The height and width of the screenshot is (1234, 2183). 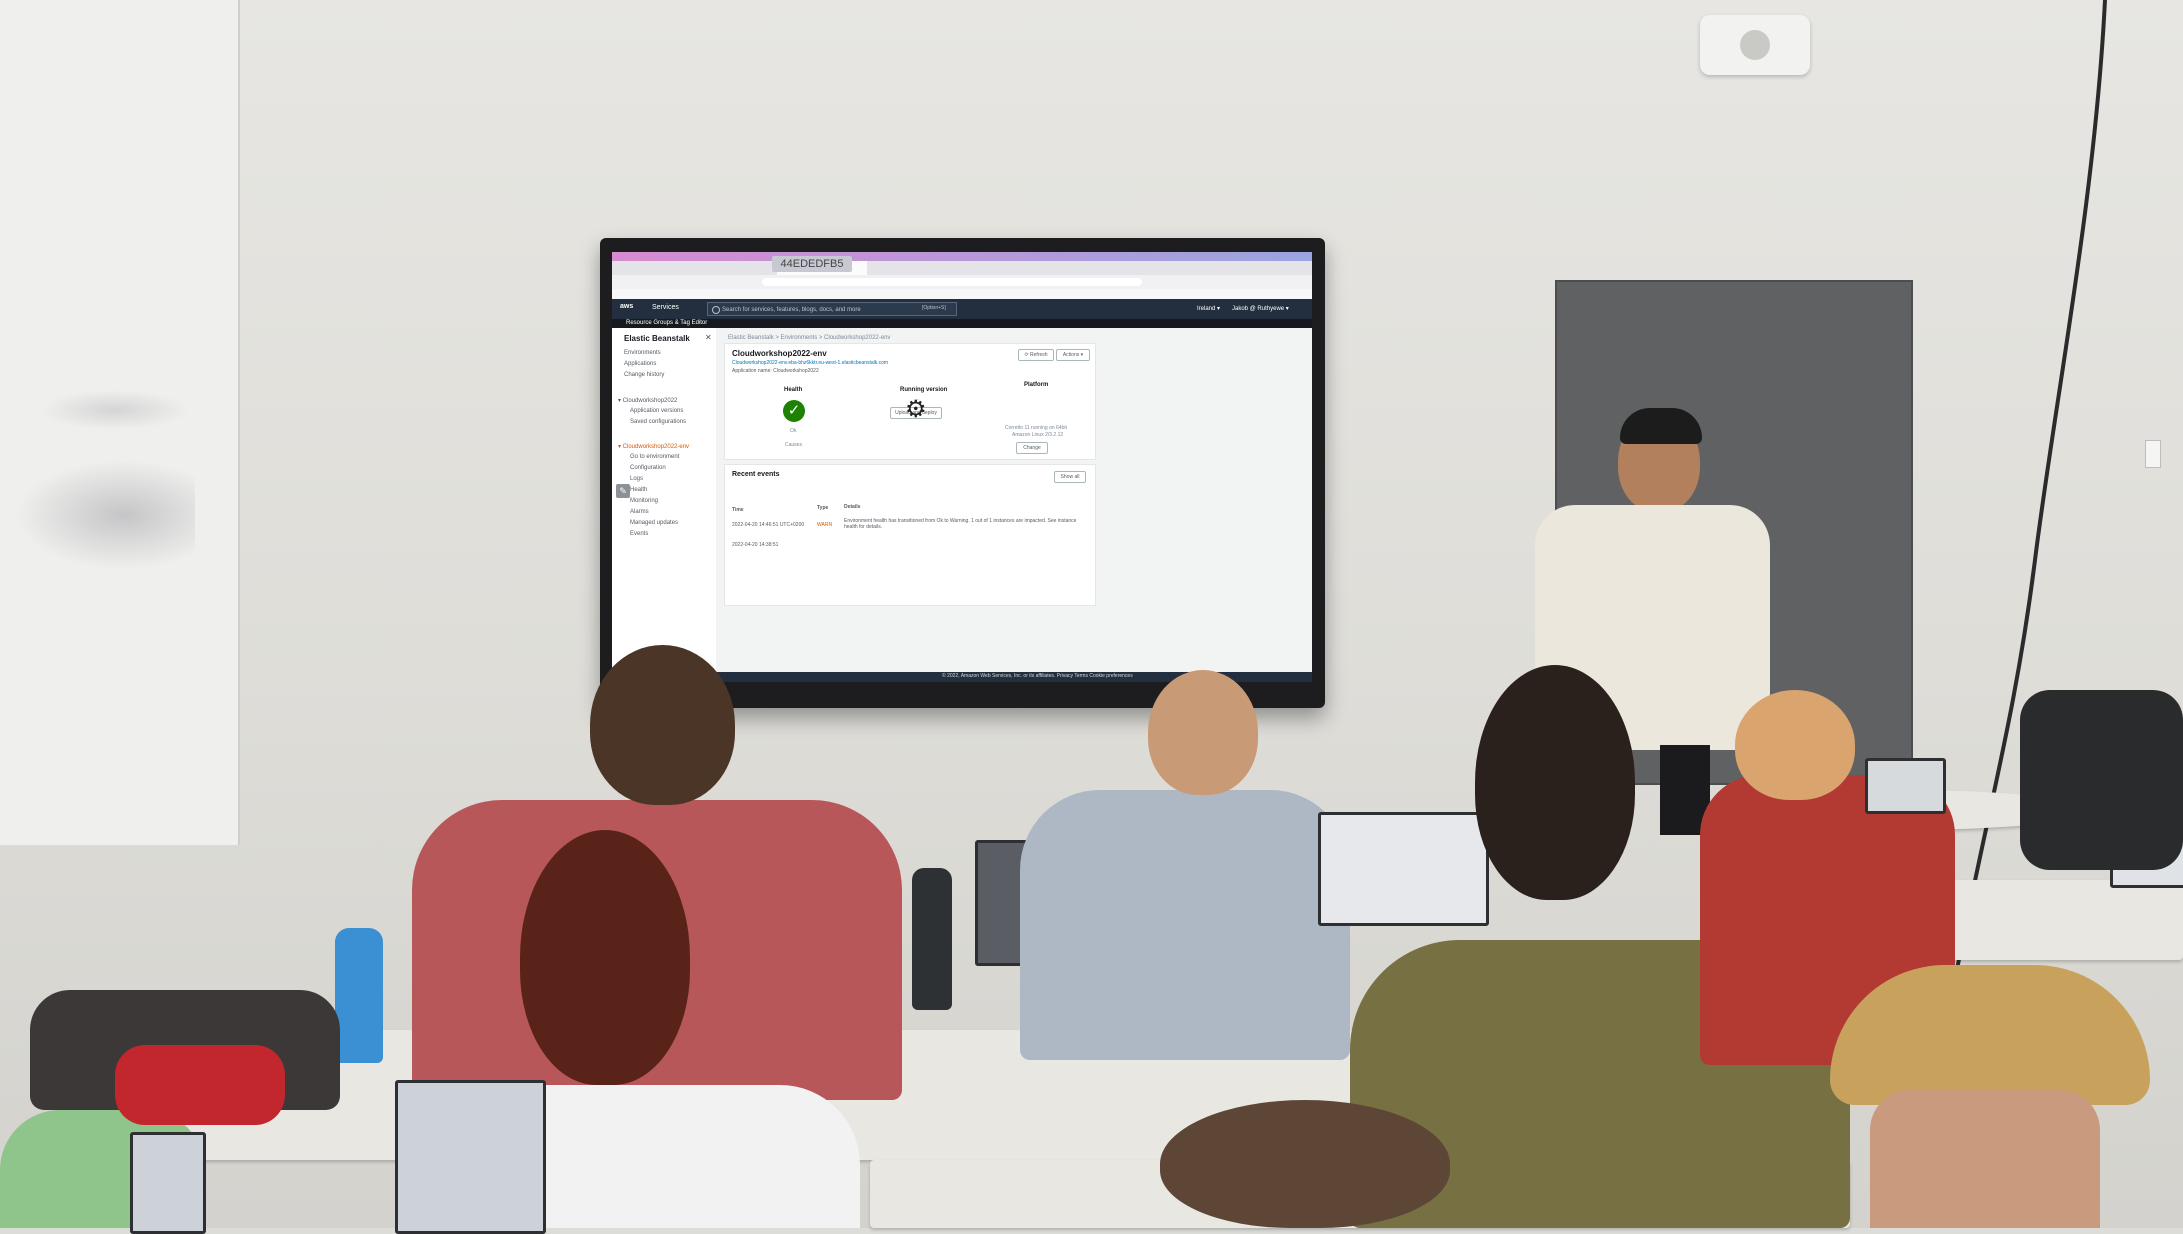 I want to click on sidebar-item-change-history: Change history, so click(x=644, y=375).